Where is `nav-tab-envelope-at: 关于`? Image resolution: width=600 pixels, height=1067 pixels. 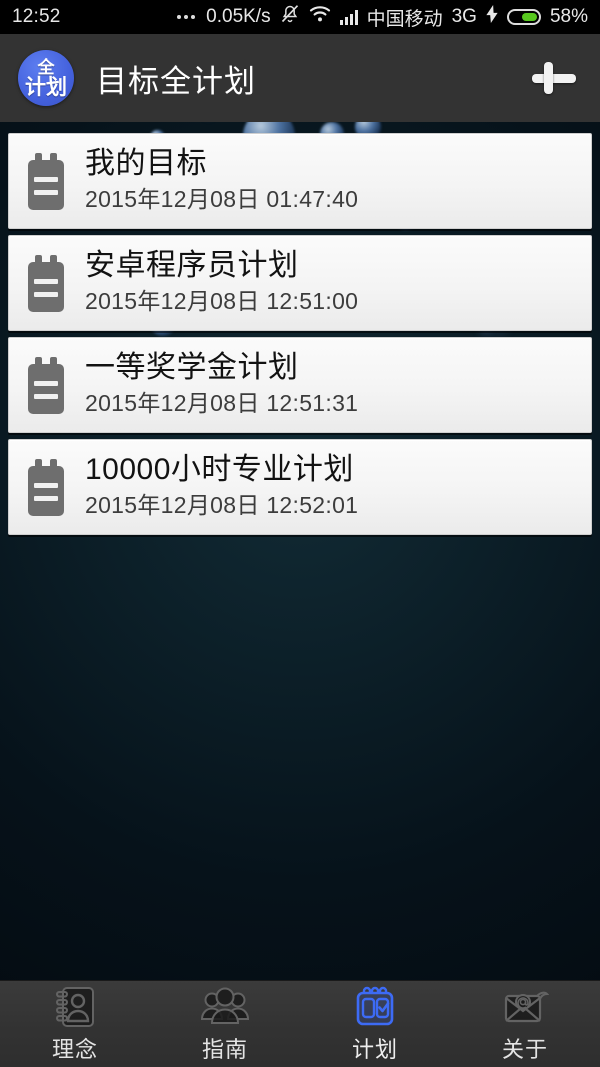
nav-tab-envelope-at: 关于 is located at coordinates (525, 1024).